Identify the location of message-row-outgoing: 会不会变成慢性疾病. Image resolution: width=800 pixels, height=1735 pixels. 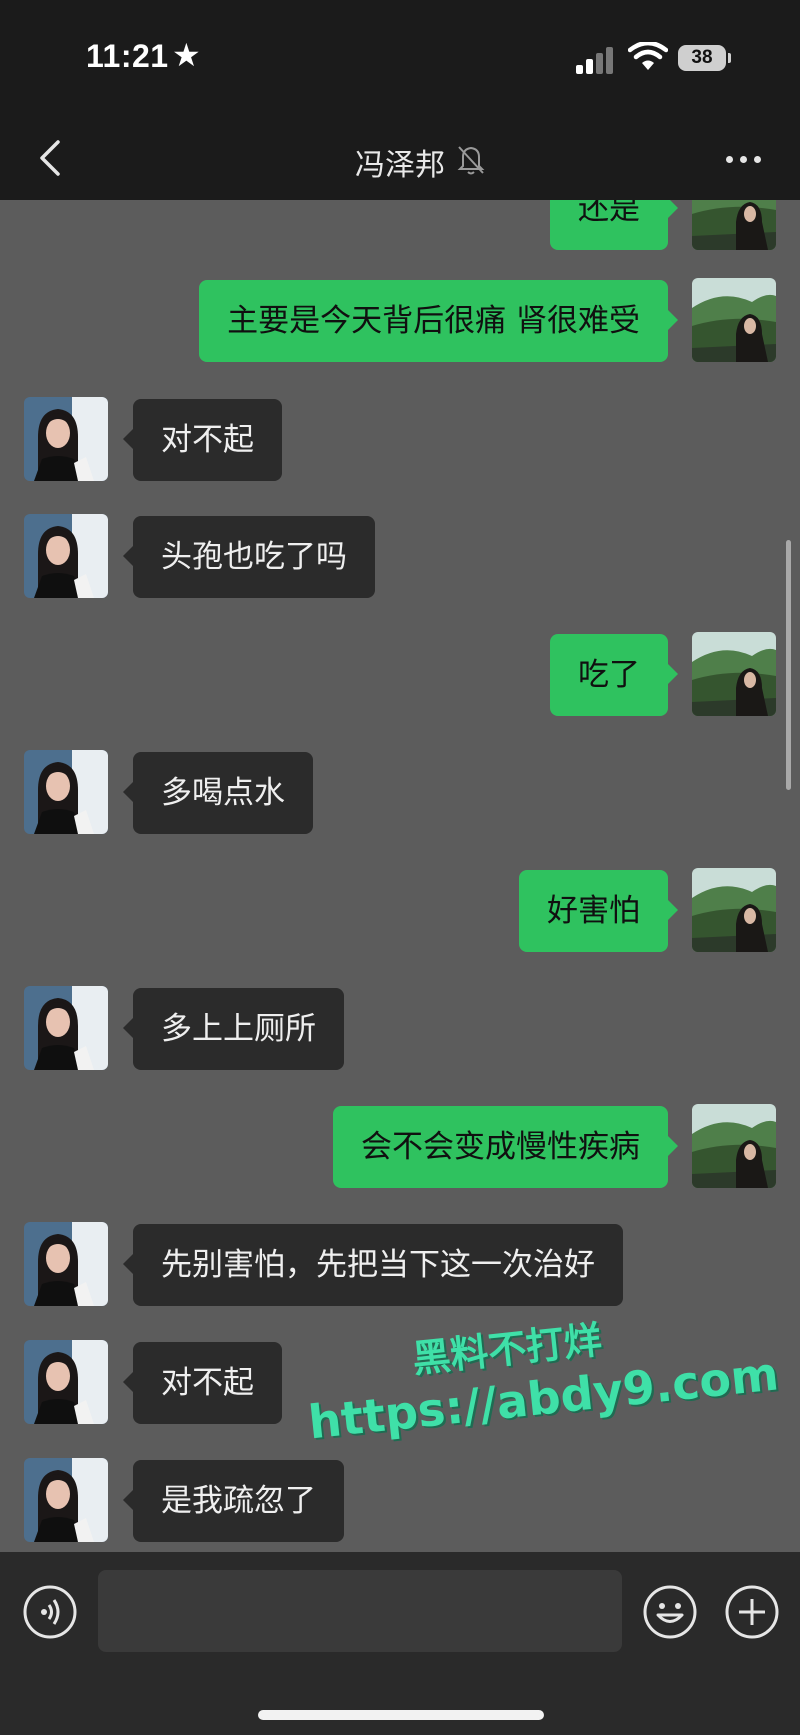
(400, 1147).